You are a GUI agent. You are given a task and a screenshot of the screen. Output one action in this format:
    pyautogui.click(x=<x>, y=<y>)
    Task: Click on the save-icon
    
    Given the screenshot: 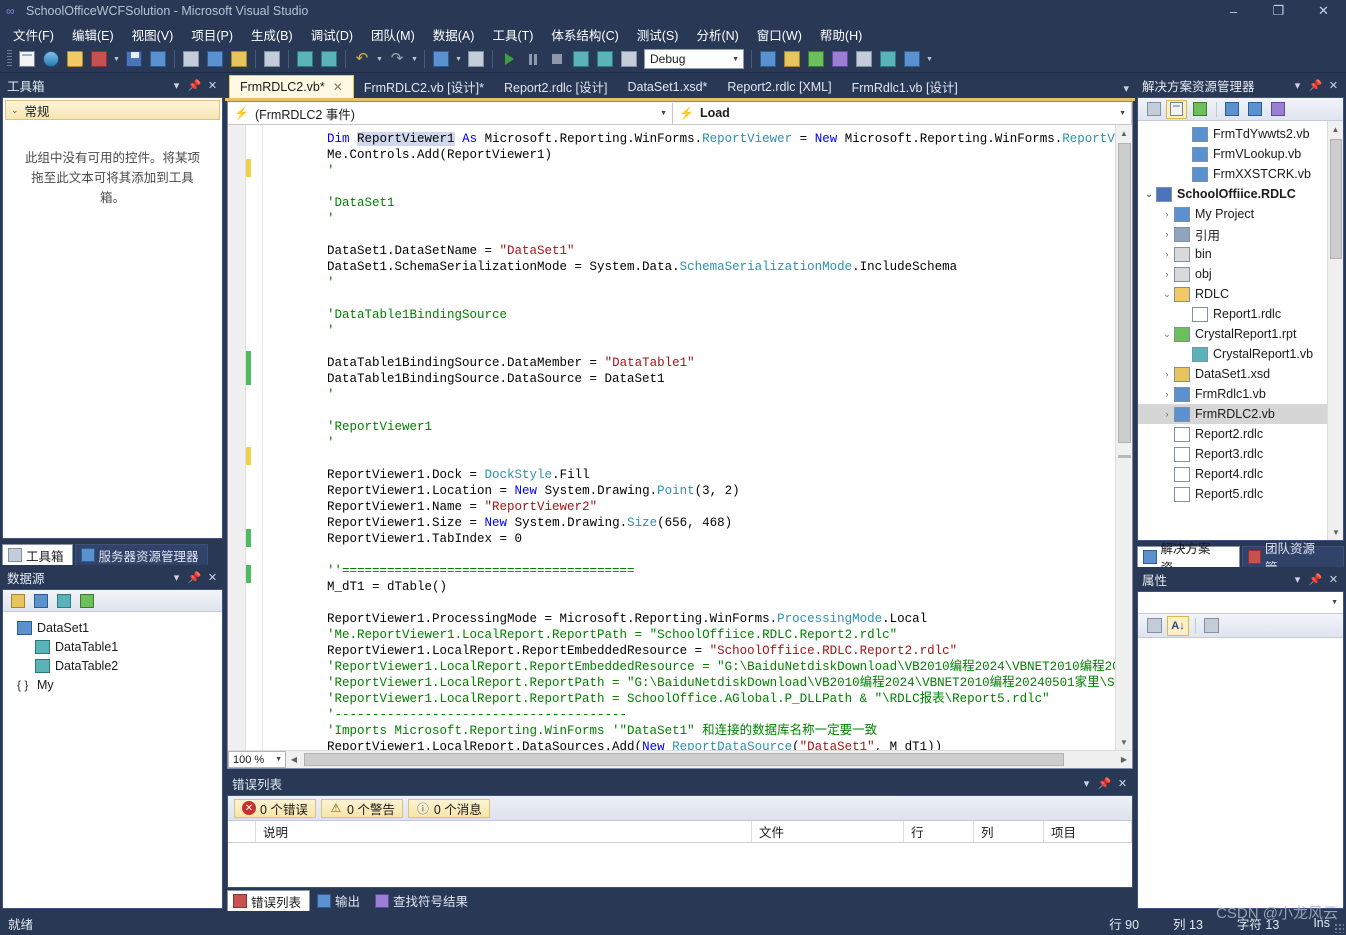 What is the action you would take?
    pyautogui.click(x=134, y=59)
    